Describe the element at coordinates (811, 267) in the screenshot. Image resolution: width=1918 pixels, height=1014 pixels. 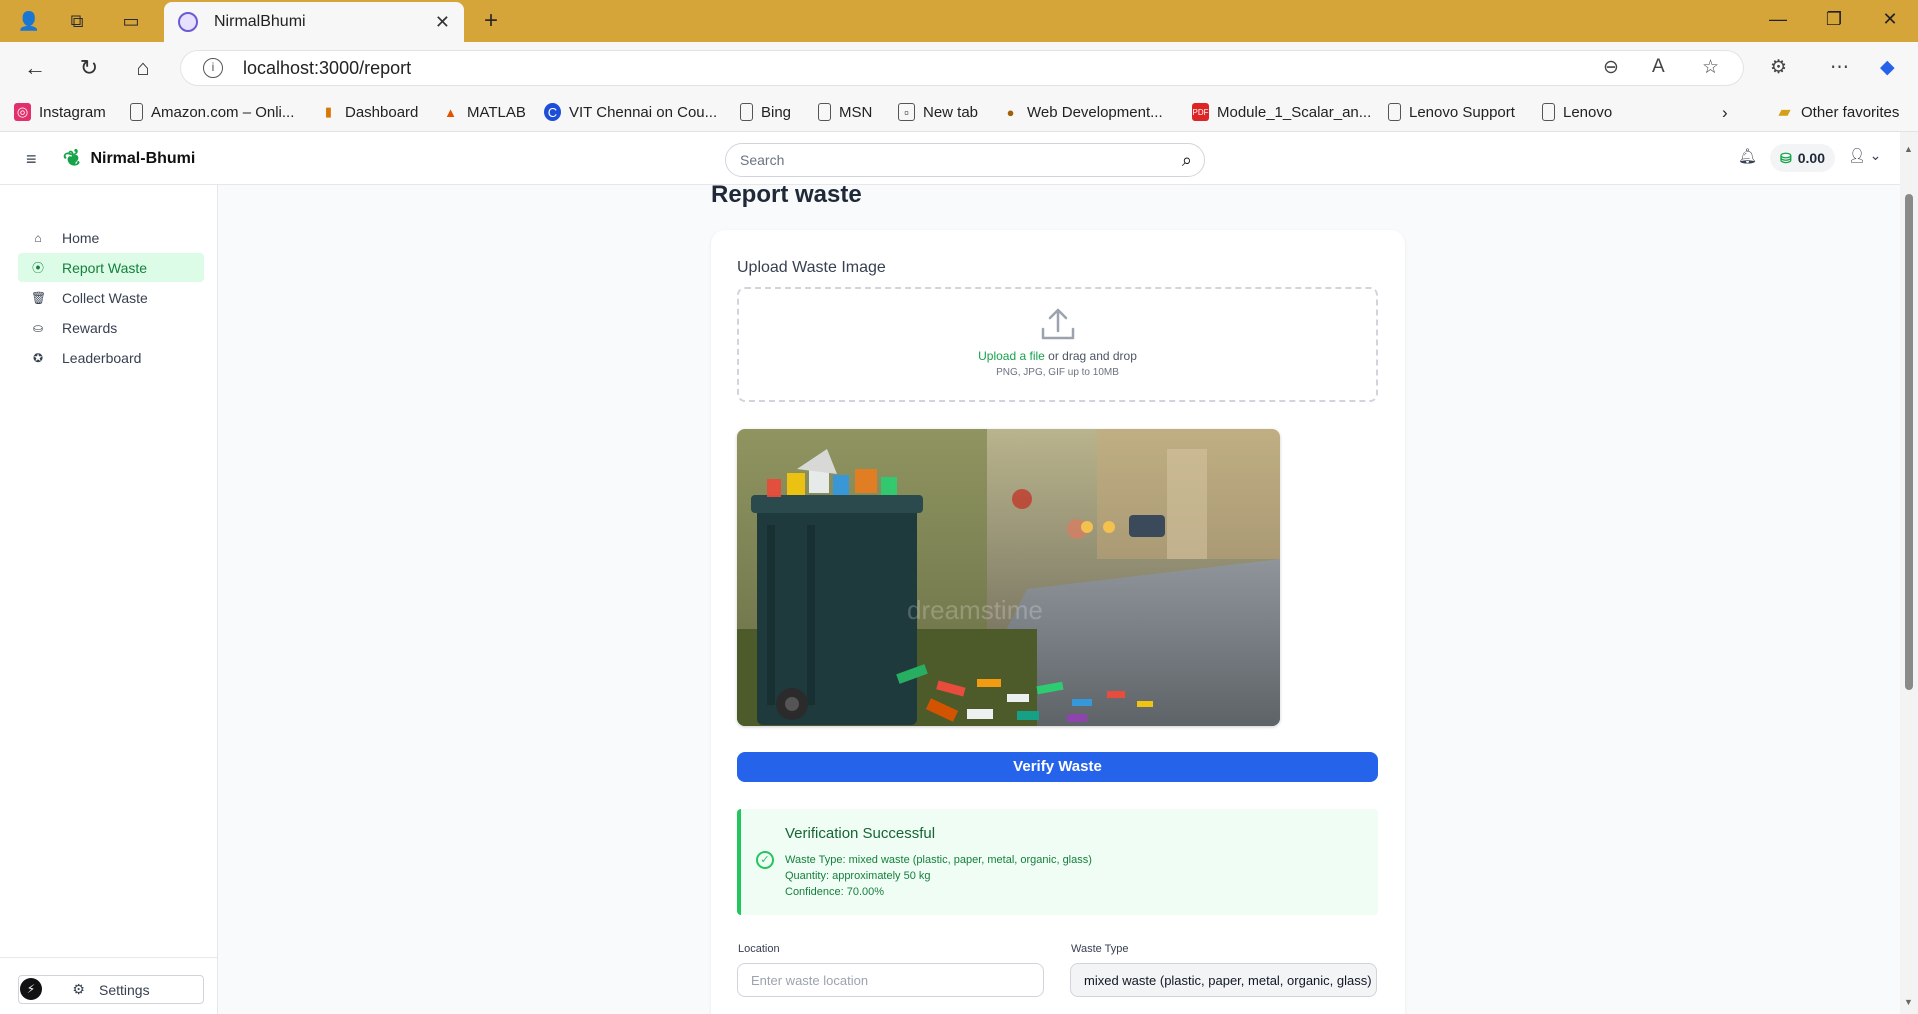
I see `upload-label: Upload Waste Image` at that location.